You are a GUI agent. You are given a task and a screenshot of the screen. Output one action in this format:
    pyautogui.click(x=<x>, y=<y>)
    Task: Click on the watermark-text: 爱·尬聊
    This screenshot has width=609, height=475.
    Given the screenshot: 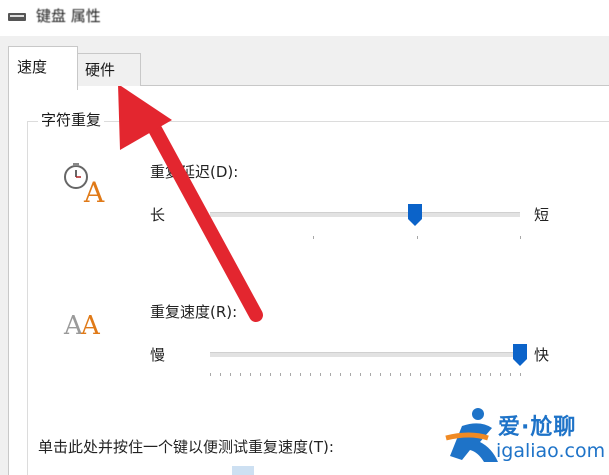 What is the action you would take?
    pyautogui.click(x=537, y=427)
    